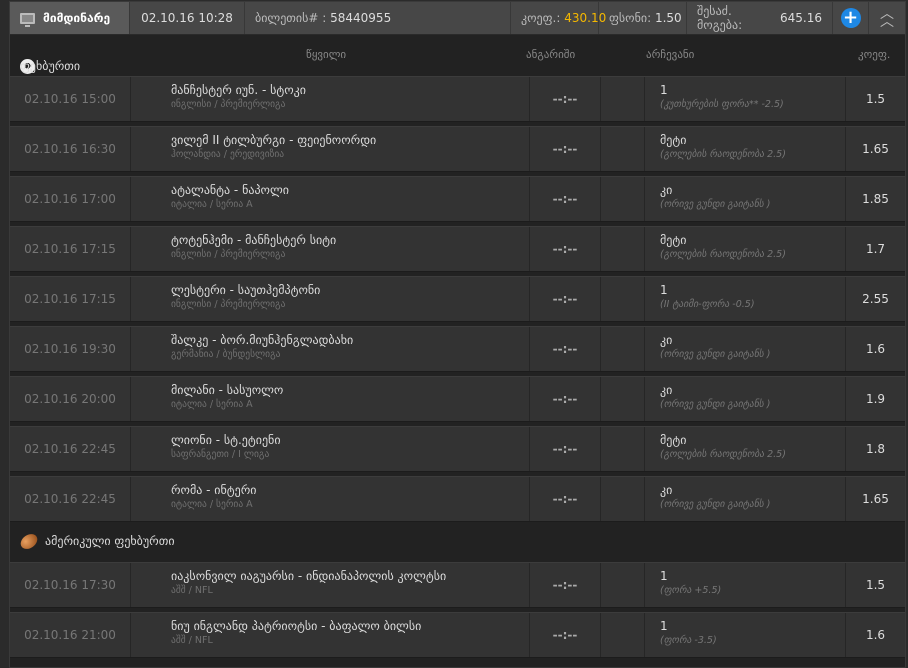 This screenshot has height=668, width=908. I want to click on column-header-row: ფეხბურთი წყვილი ანგარიში არჩევანი კოეფ., so click(457, 55).